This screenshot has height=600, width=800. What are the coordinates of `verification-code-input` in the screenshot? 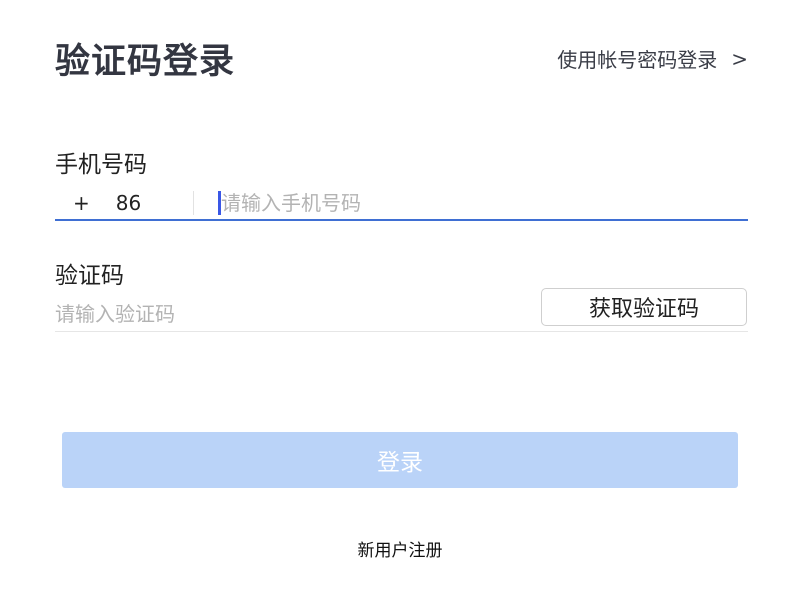 It's located at (280, 314).